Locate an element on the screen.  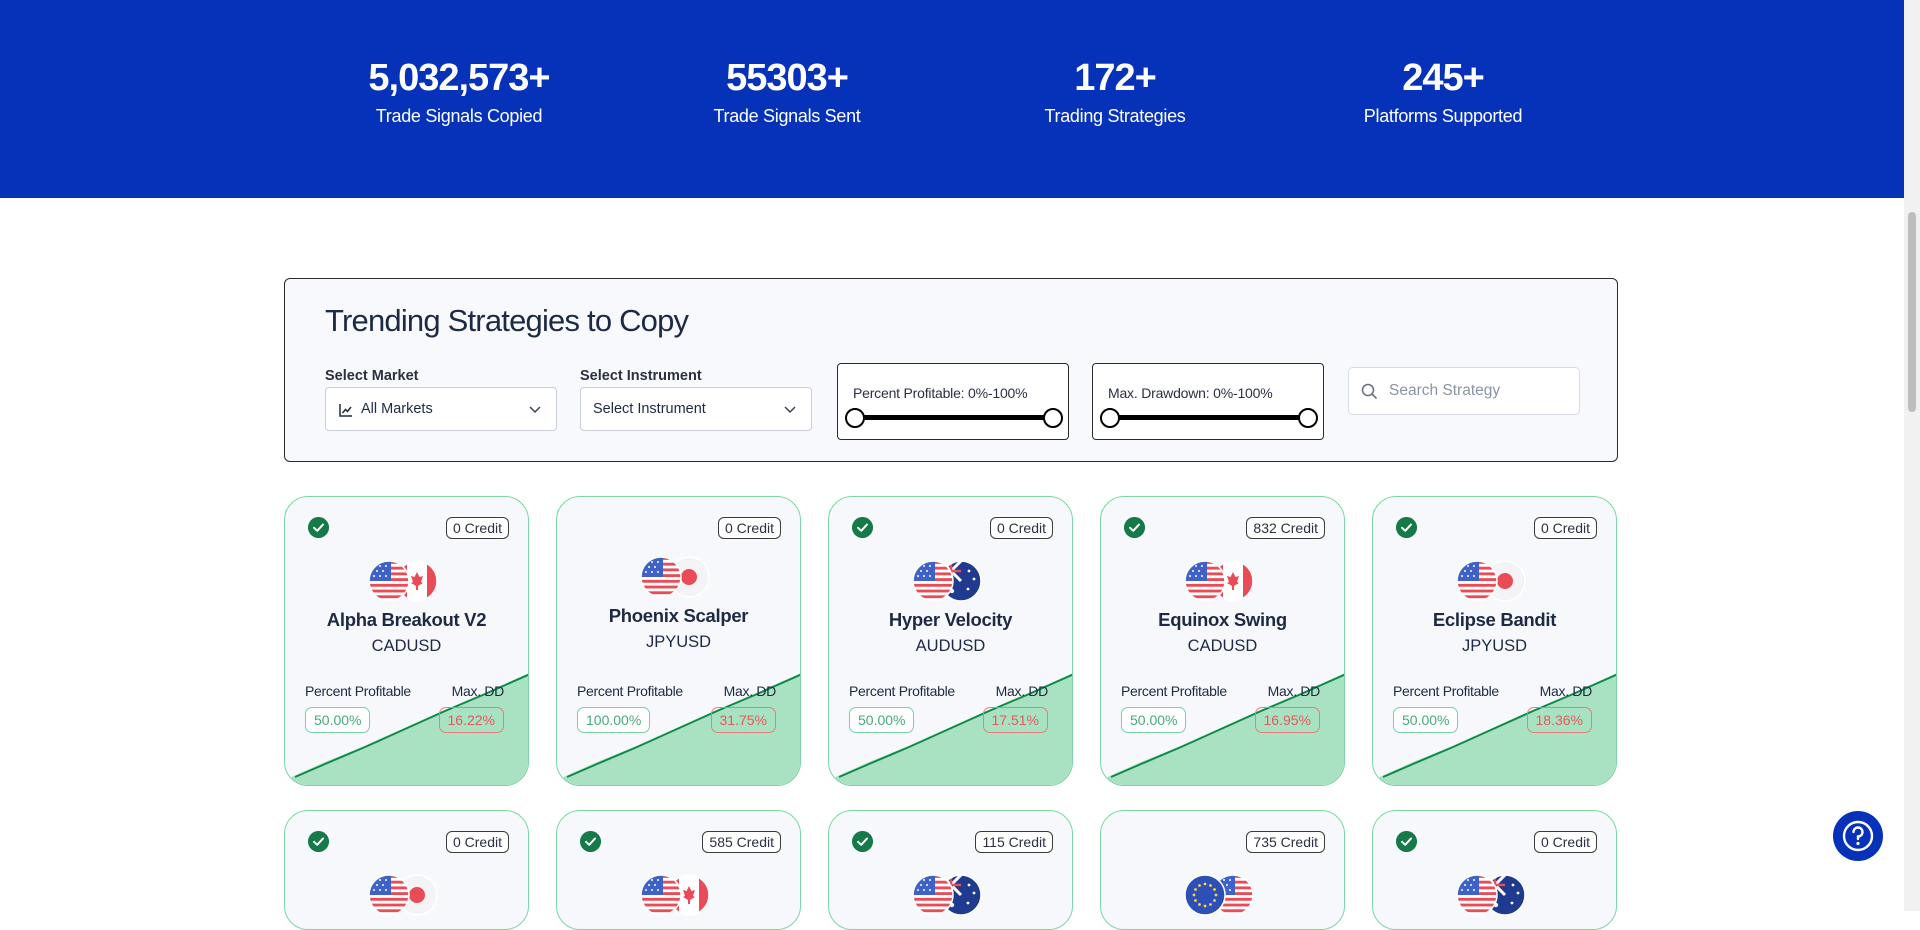
strategy-name: Equinox Swing is located at coordinates (1222, 619).